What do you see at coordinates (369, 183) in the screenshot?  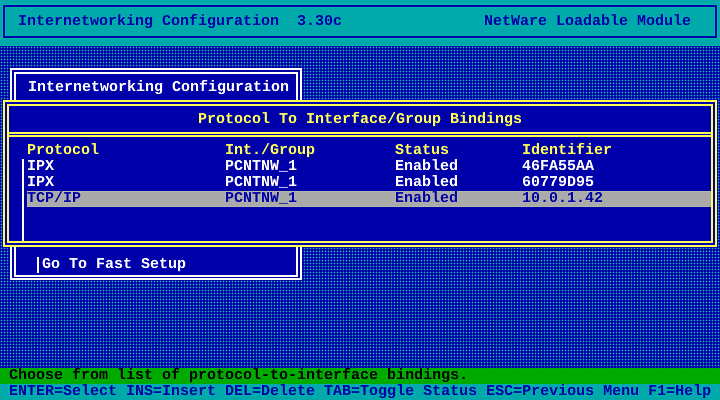 I see `binding-row: IPX PCNTNW_1 Enabled 60779D95` at bounding box center [369, 183].